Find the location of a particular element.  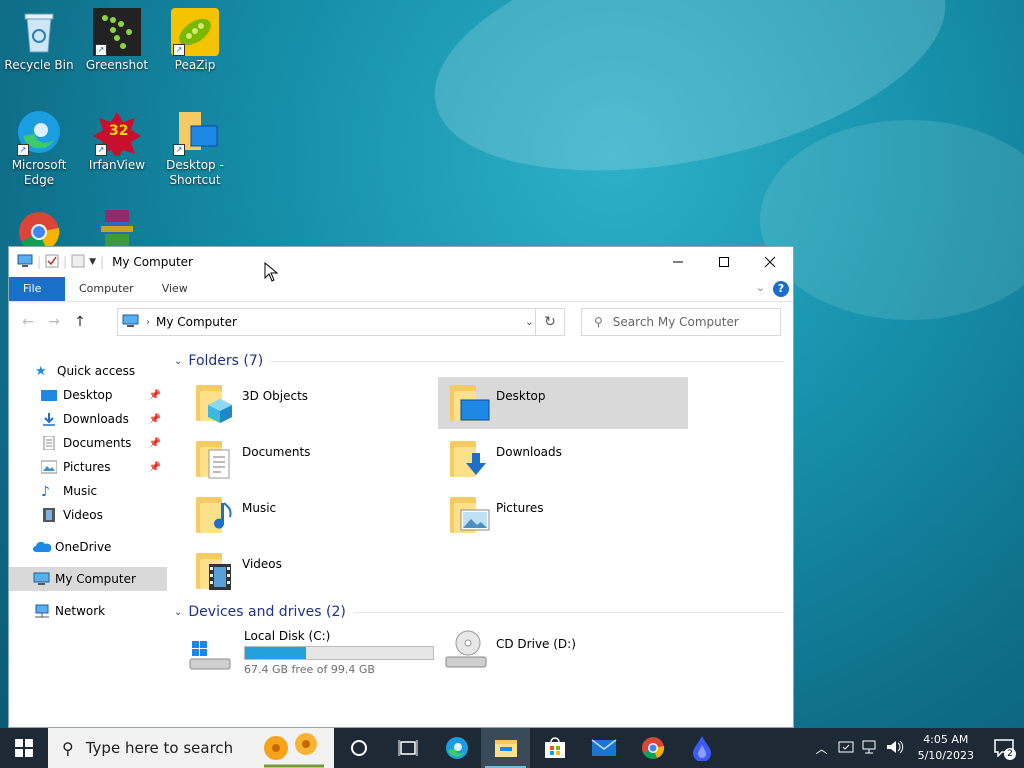

desktop-icon is located at coordinates (49, 395).